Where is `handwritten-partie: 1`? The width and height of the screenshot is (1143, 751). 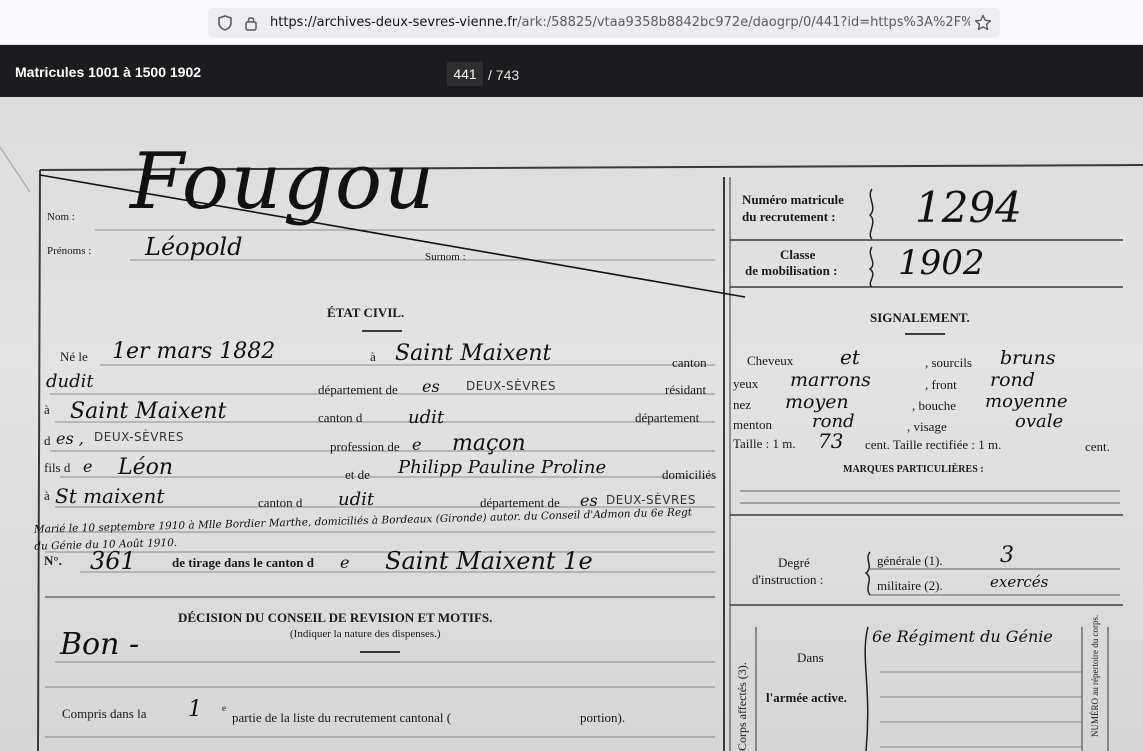 handwritten-partie: 1 is located at coordinates (195, 709).